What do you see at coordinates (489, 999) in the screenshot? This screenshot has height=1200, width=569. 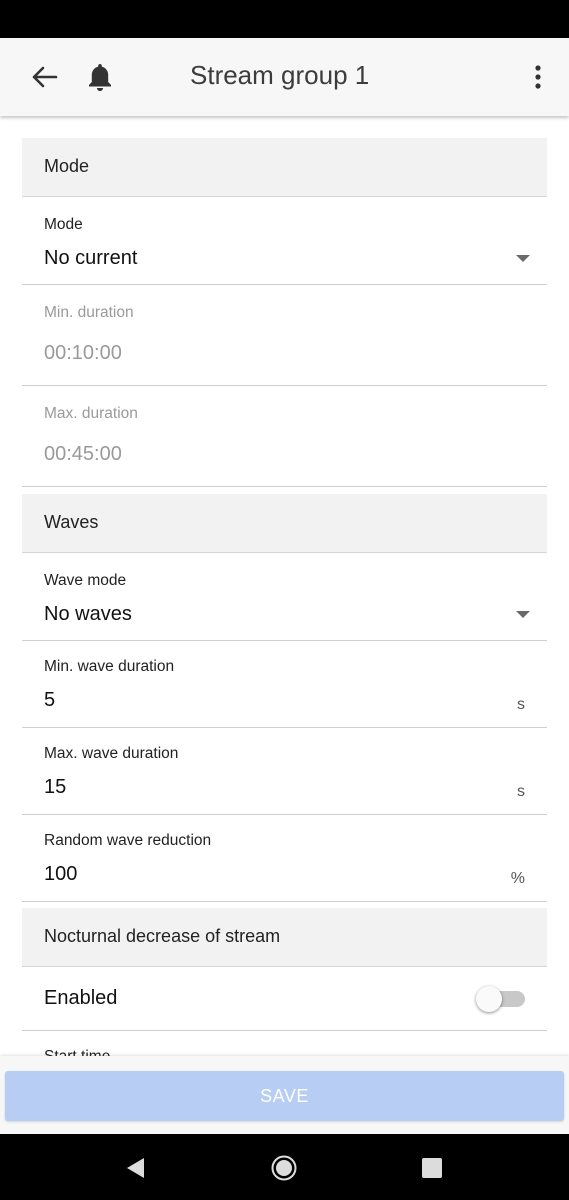 I see `enabled-toggle` at bounding box center [489, 999].